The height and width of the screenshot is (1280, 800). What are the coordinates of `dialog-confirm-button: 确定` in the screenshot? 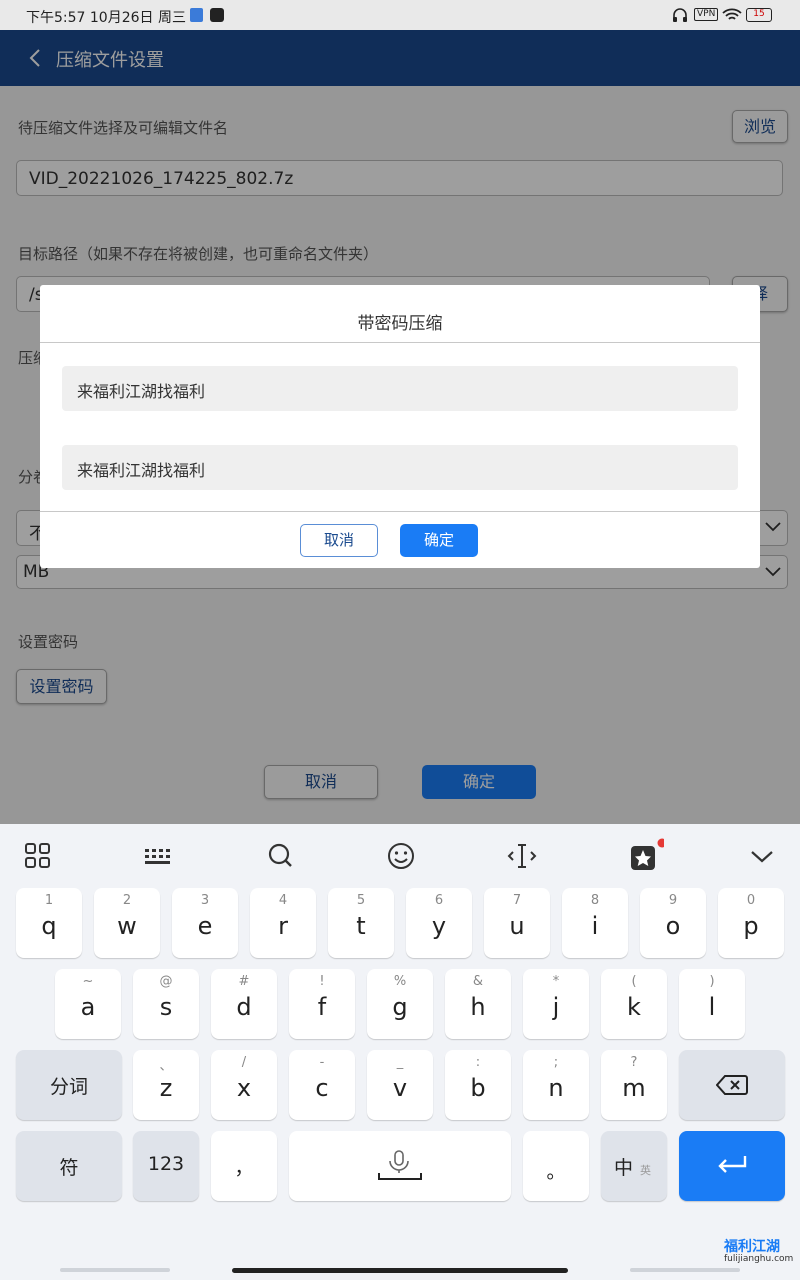 It's located at (439, 540).